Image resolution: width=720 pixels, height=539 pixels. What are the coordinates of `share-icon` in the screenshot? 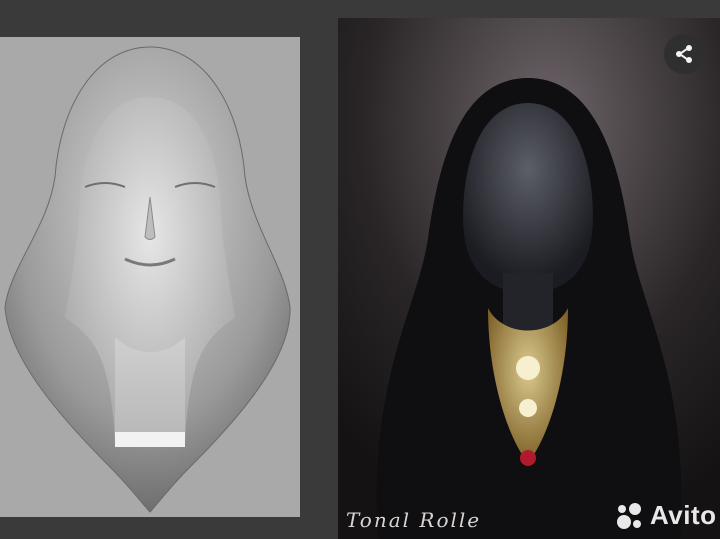 It's located at (684, 54).